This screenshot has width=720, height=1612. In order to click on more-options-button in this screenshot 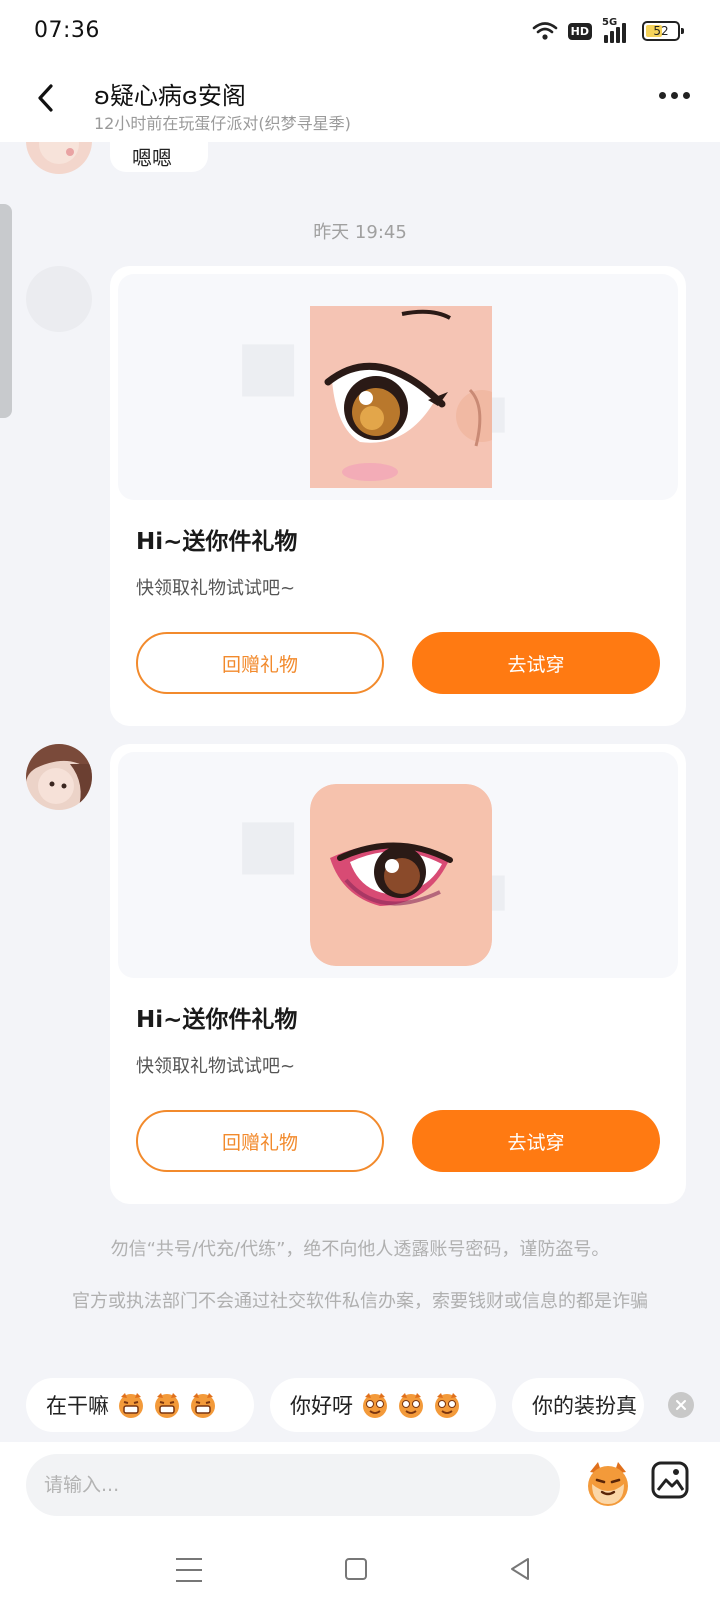, I will do `click(674, 95)`.